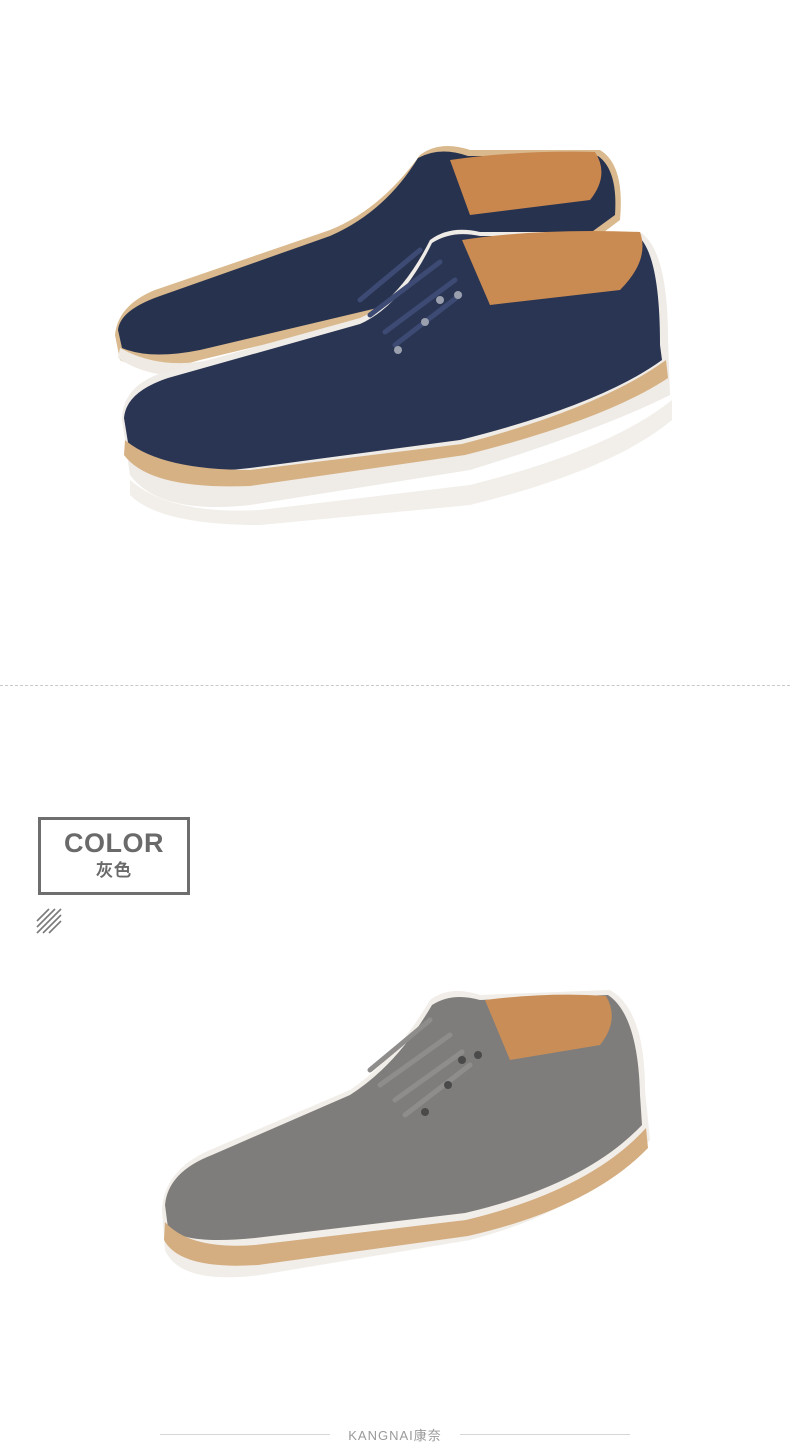  I want to click on brand-name: KANGNAI, so click(381, 1435).